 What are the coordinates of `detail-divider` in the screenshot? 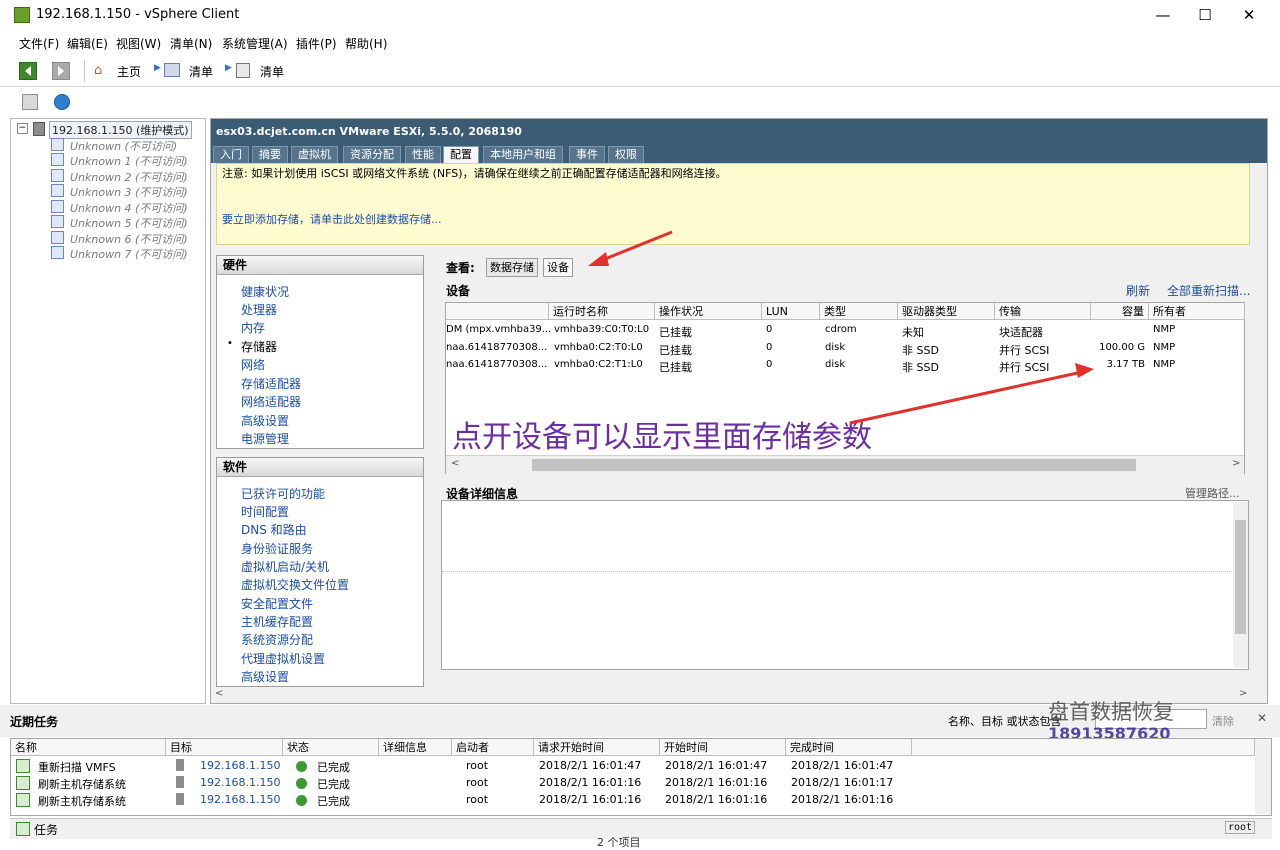 It's located at (837, 571).